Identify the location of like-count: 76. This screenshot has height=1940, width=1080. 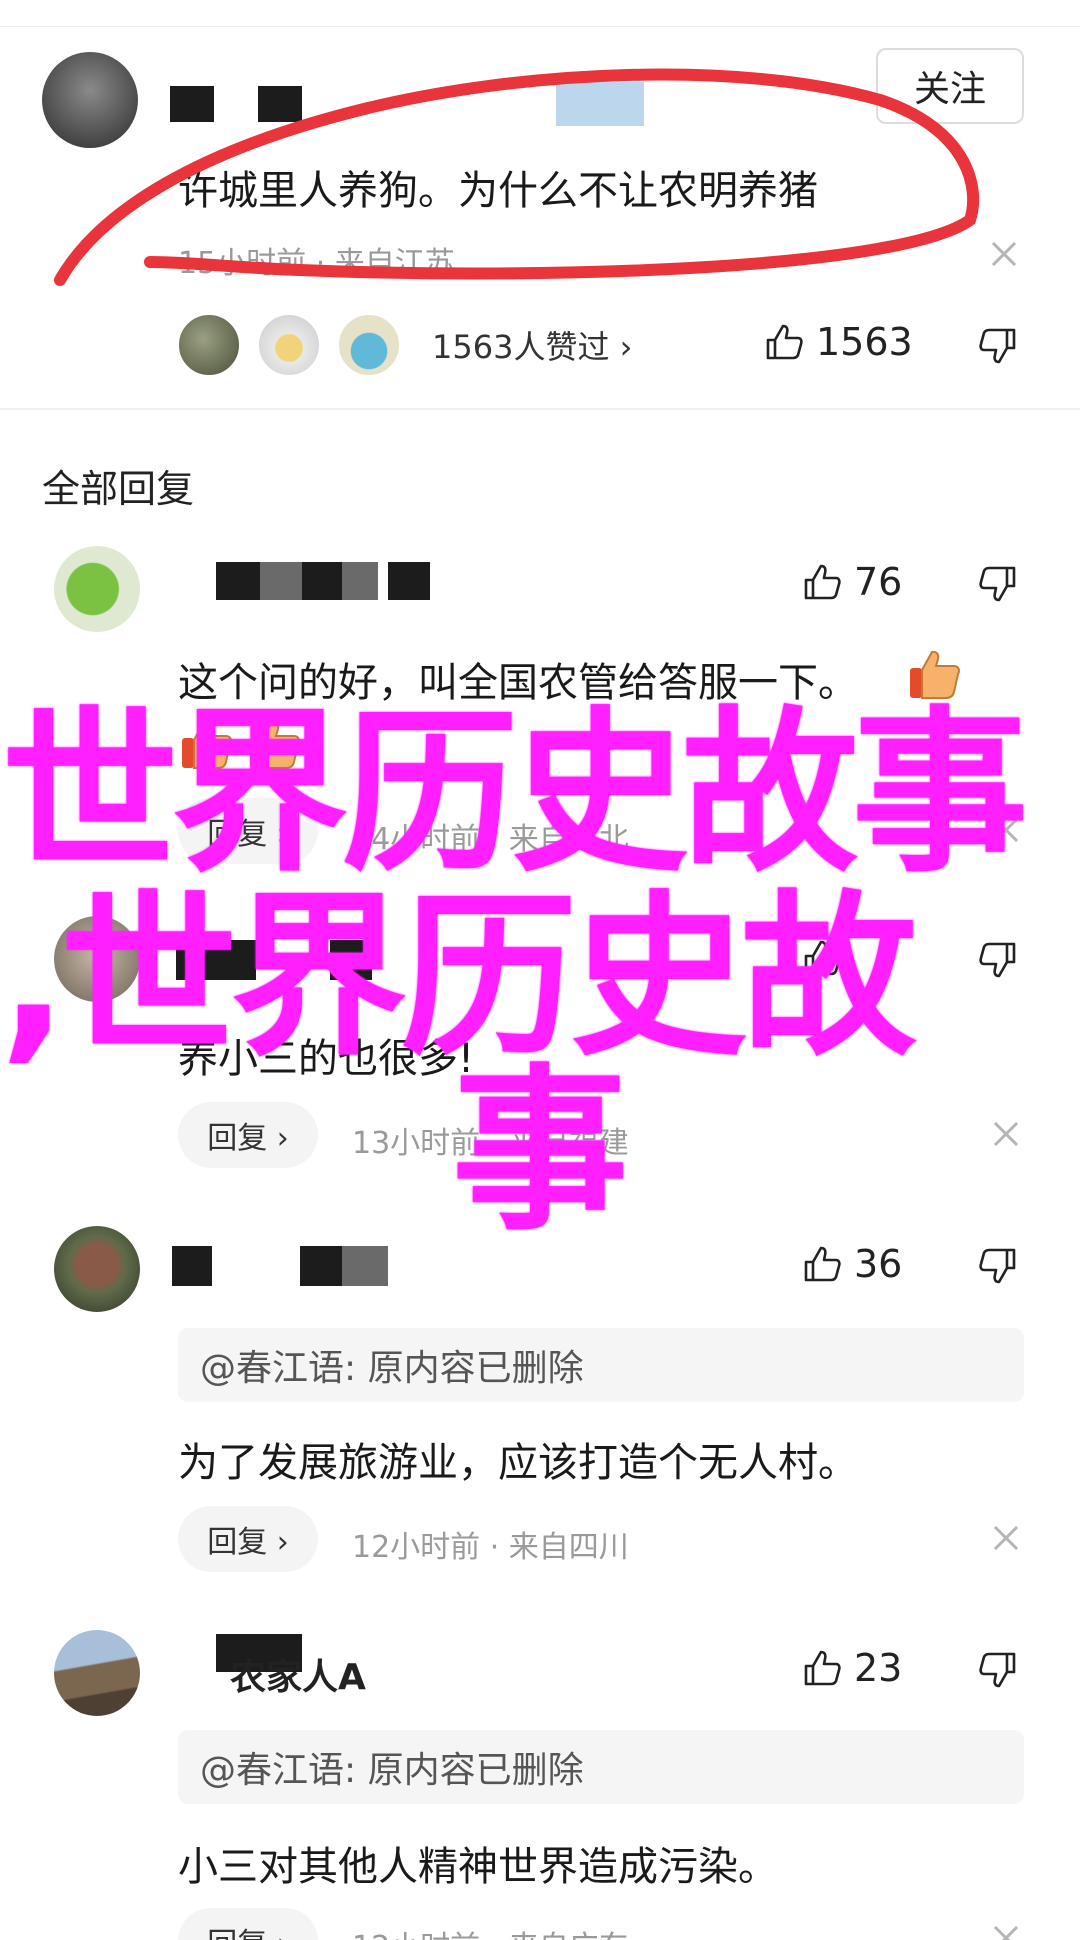
(878, 582).